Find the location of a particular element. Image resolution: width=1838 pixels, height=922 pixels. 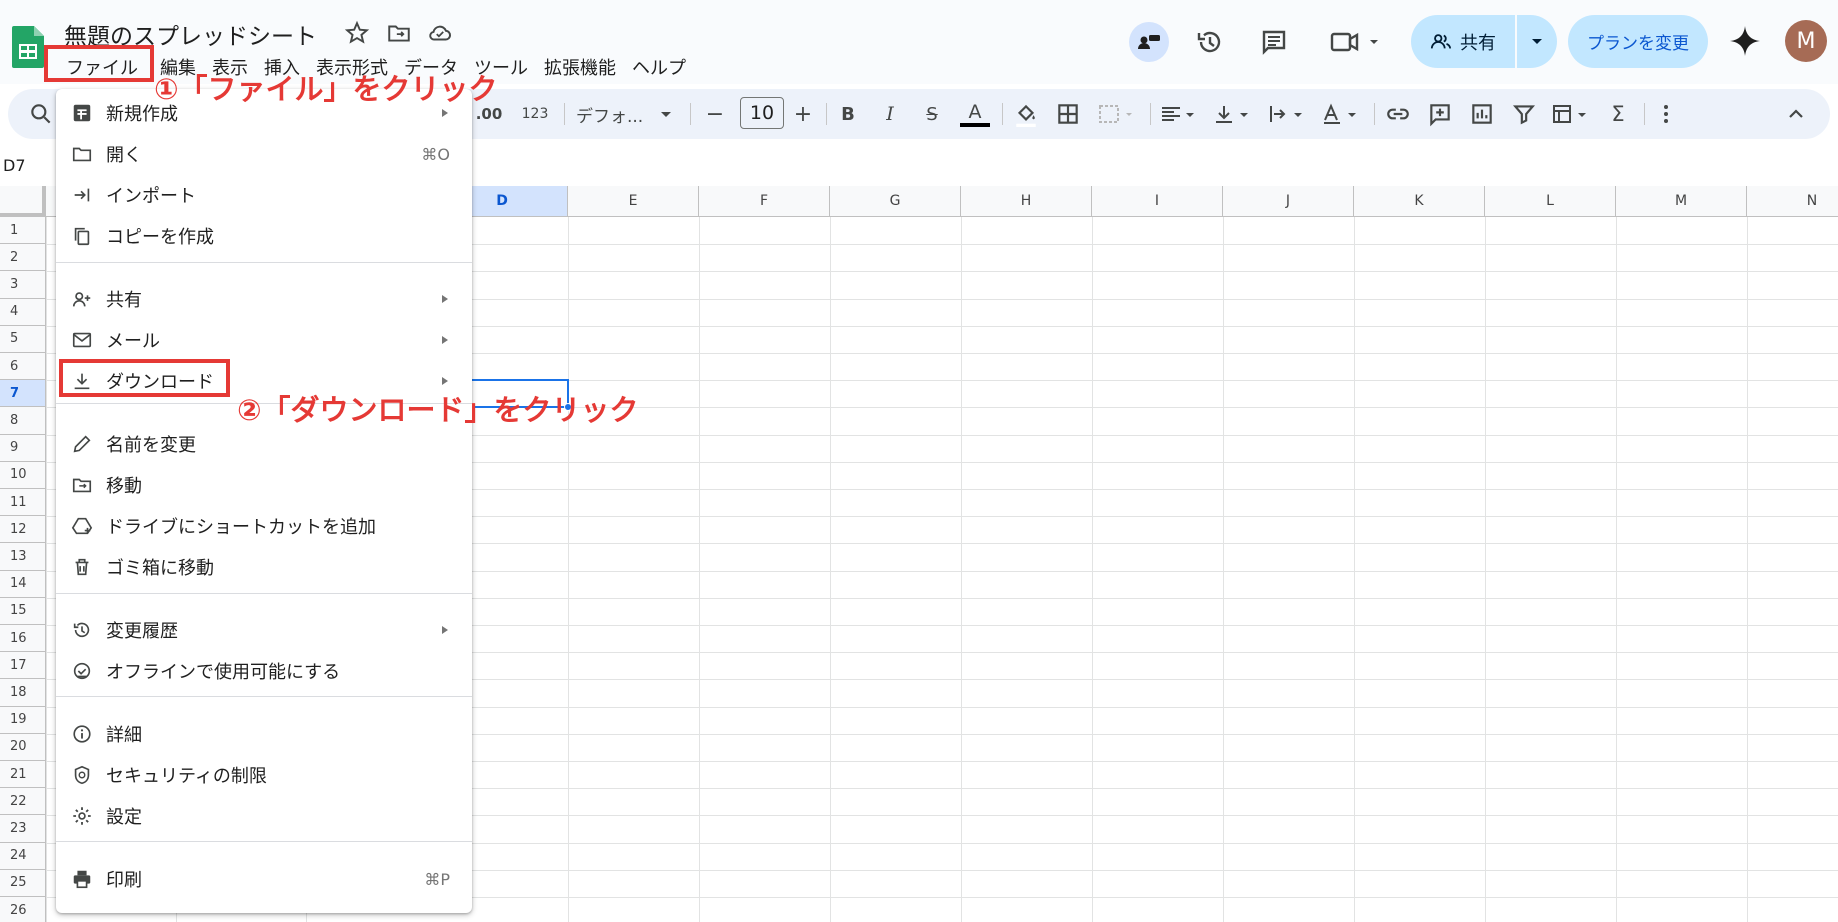

text-color-button: A is located at coordinates (975, 114).